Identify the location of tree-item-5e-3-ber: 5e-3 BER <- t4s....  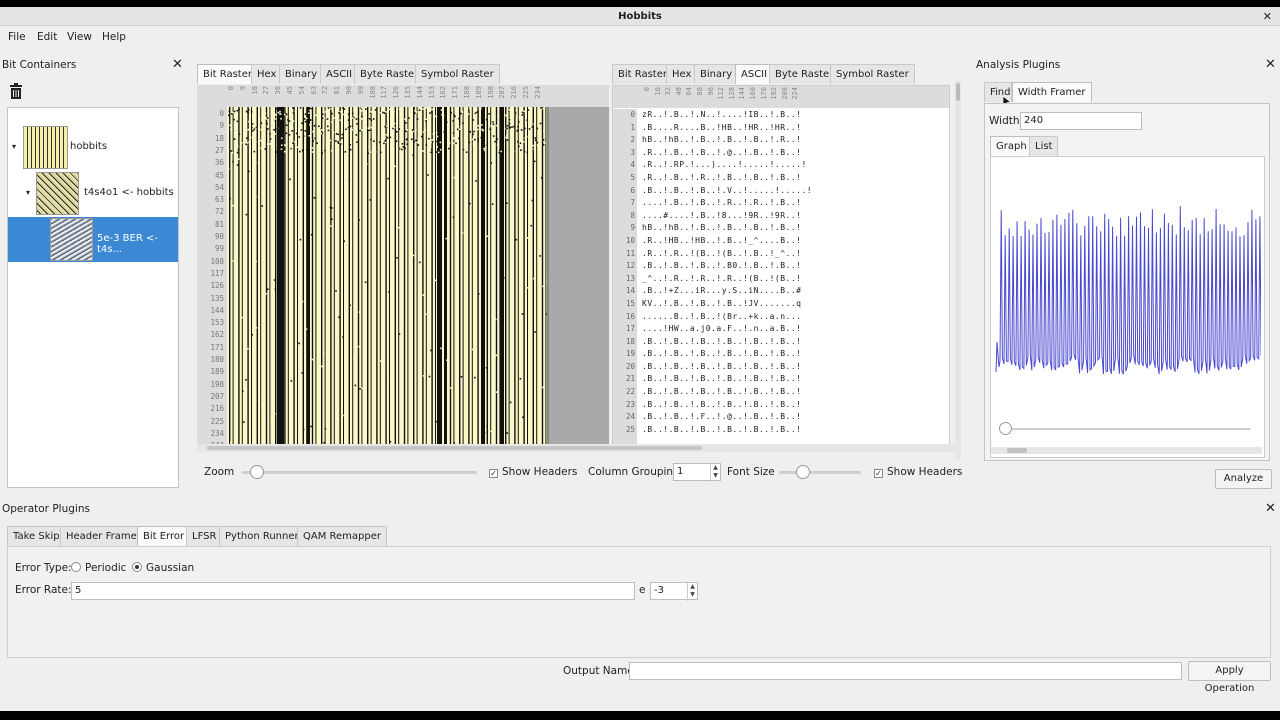
(93, 239).